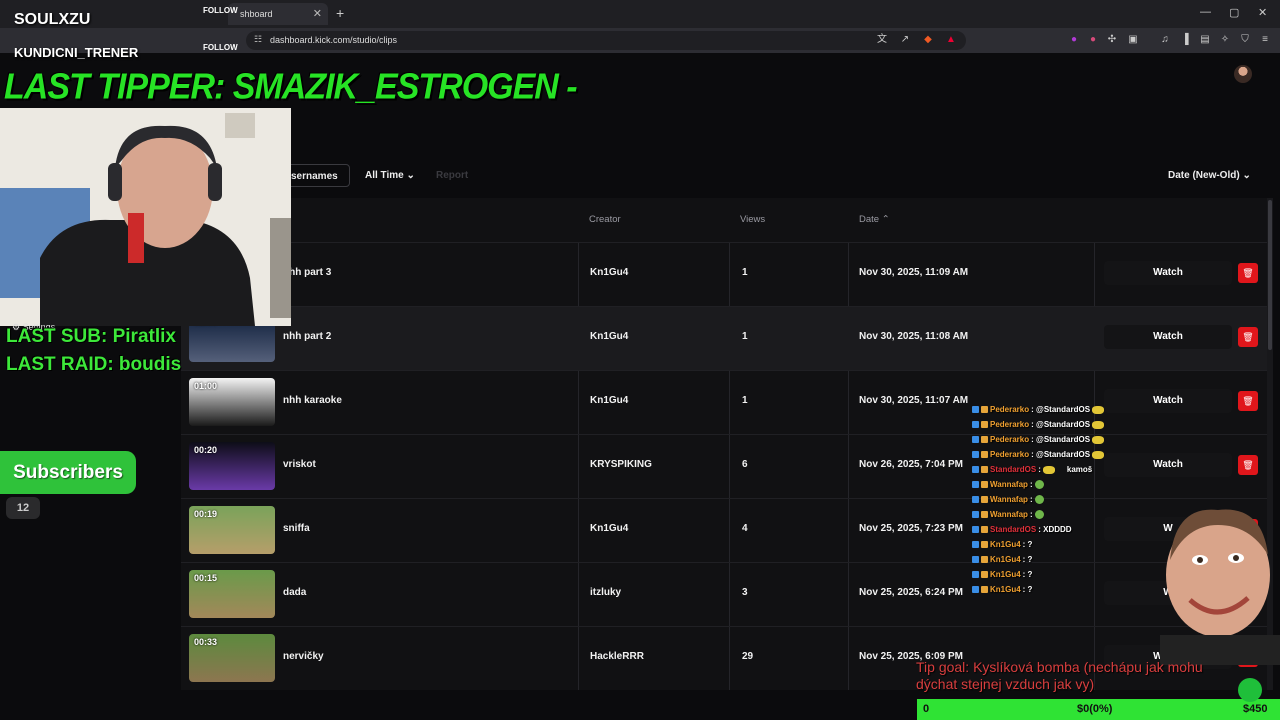 The height and width of the screenshot is (720, 1280). What do you see at coordinates (1205, 40) in the screenshot?
I see `wallet-icon: ▤` at bounding box center [1205, 40].